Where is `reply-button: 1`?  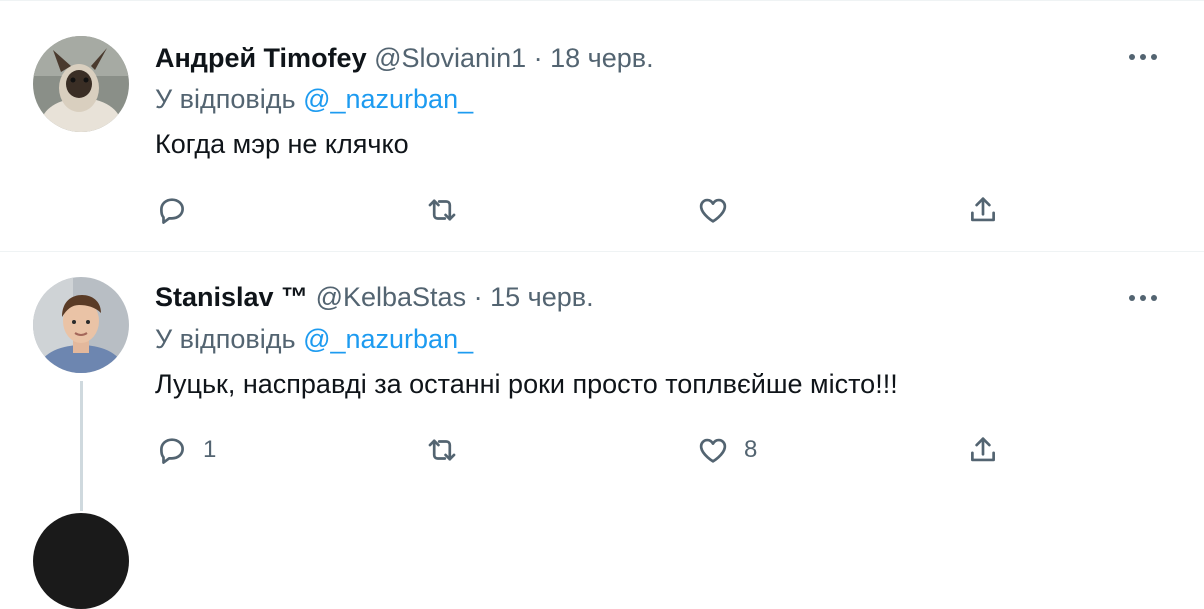
reply-button: 1 is located at coordinates (185, 450).